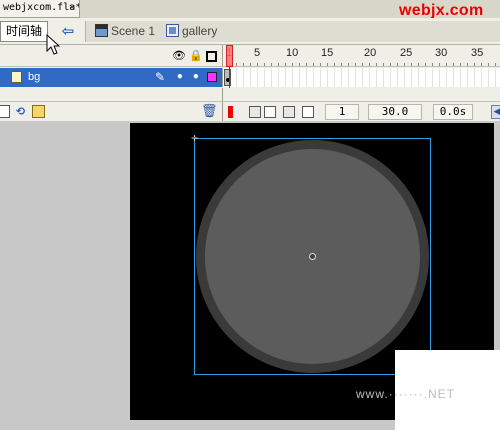 This screenshot has width=500, height=430. I want to click on corner-watermark: www.·······.NET, so click(405, 394).